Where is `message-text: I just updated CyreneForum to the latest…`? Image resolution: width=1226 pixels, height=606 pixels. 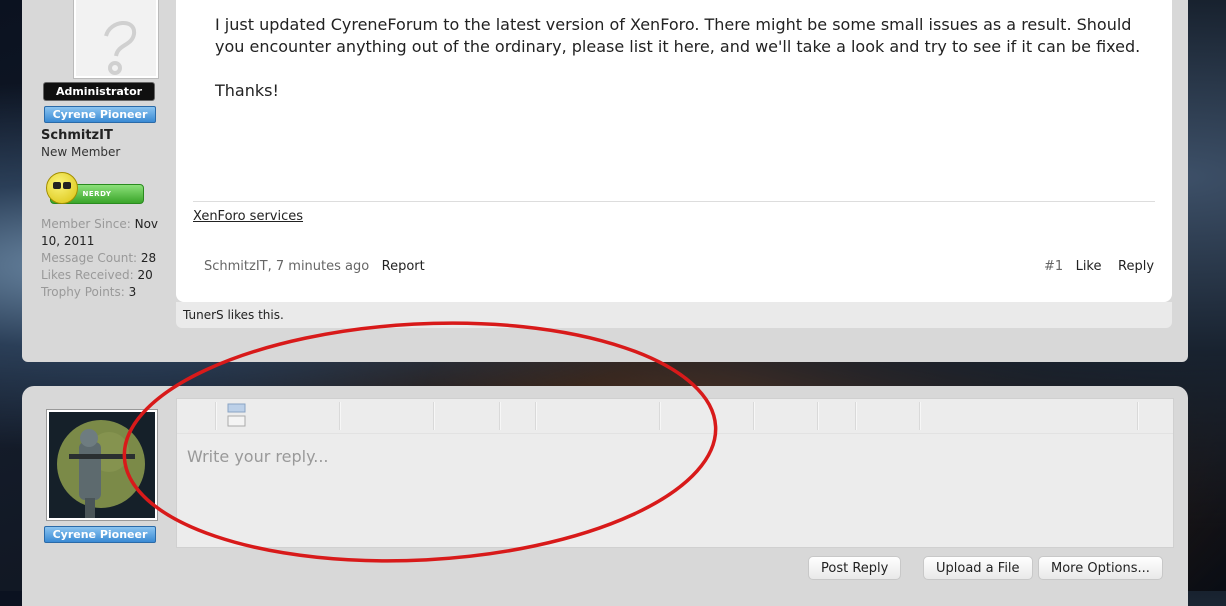
message-text: I just updated CyreneForum to the latest… is located at coordinates (680, 58).